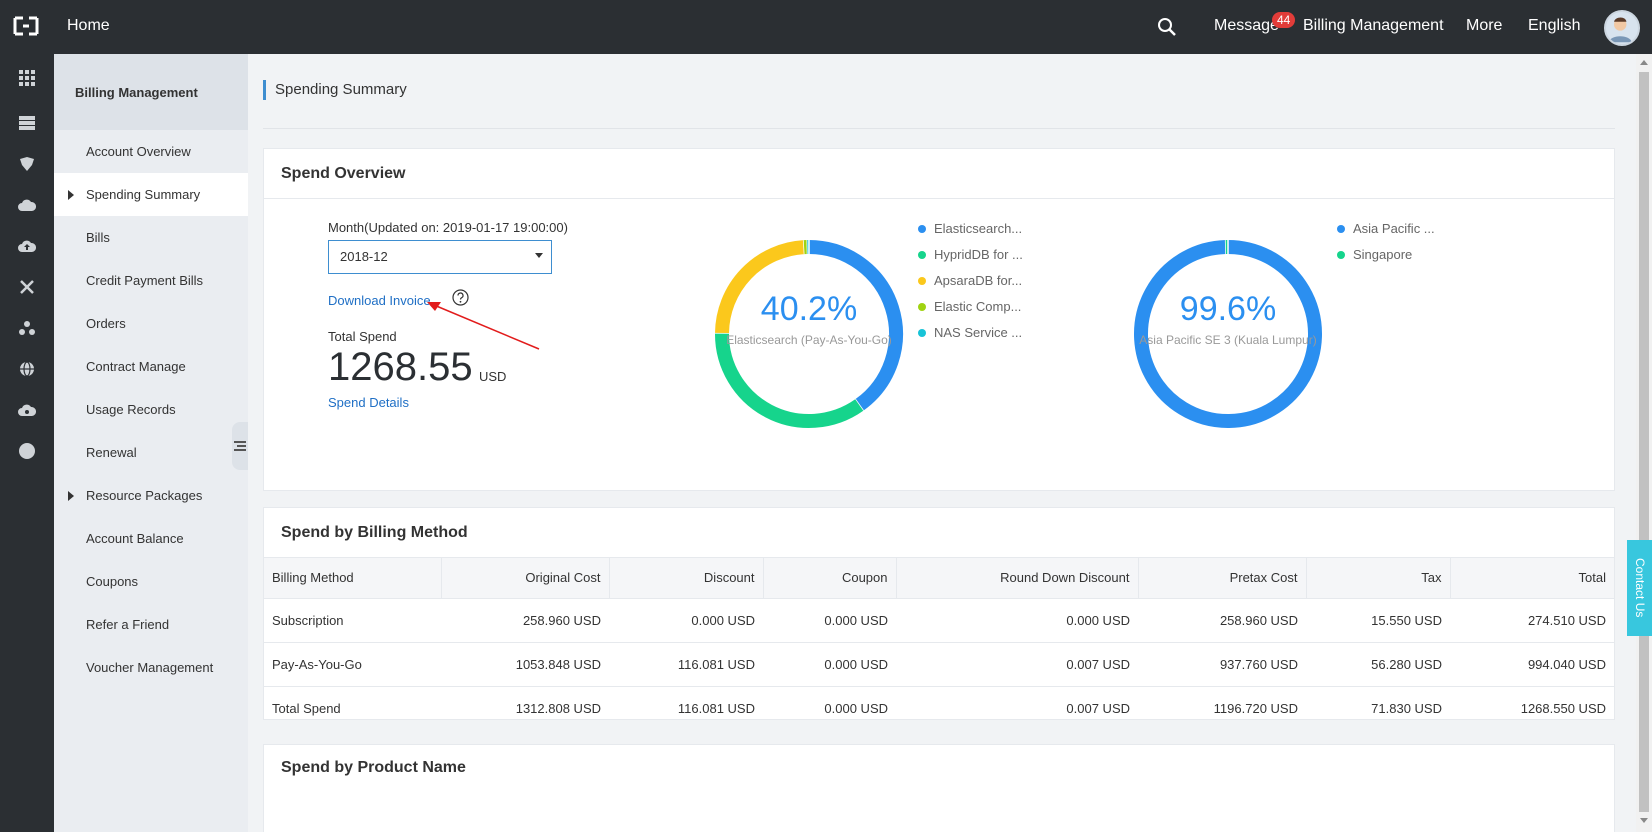  Describe the element at coordinates (135, 538) in the screenshot. I see `sidebar-item-label: Account Balance` at that location.